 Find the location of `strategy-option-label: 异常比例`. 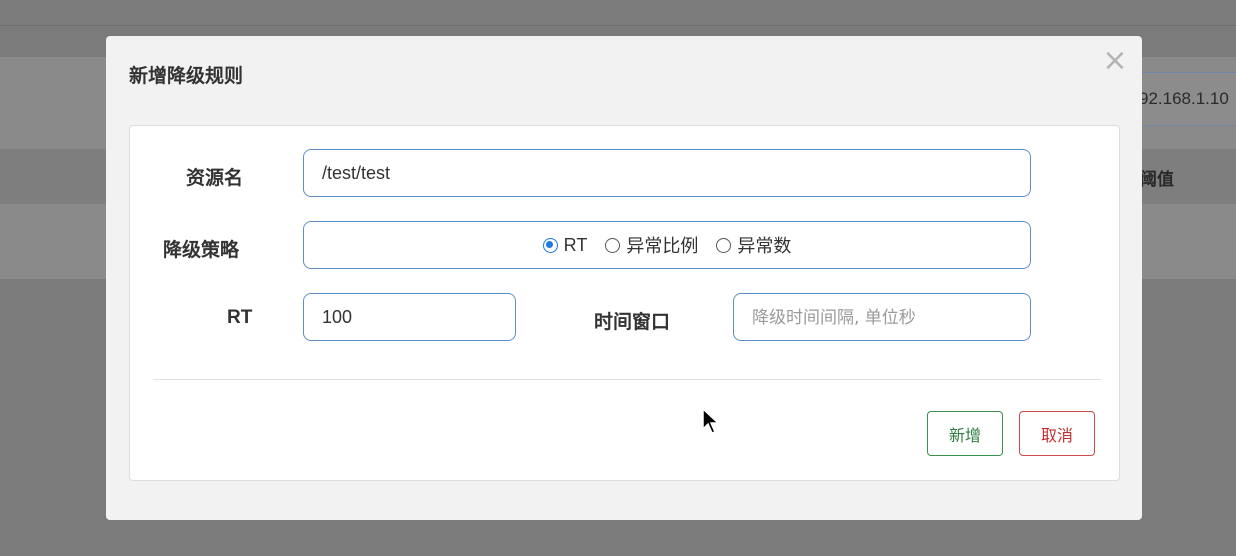

strategy-option-label: 异常比例 is located at coordinates (662, 246).